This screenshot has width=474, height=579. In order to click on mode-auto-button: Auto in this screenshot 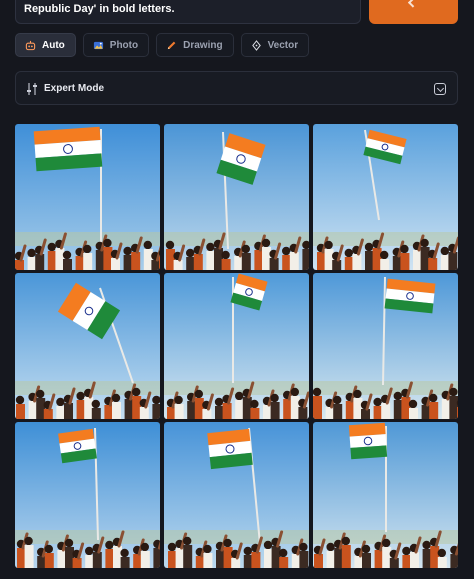, I will do `click(45, 45)`.